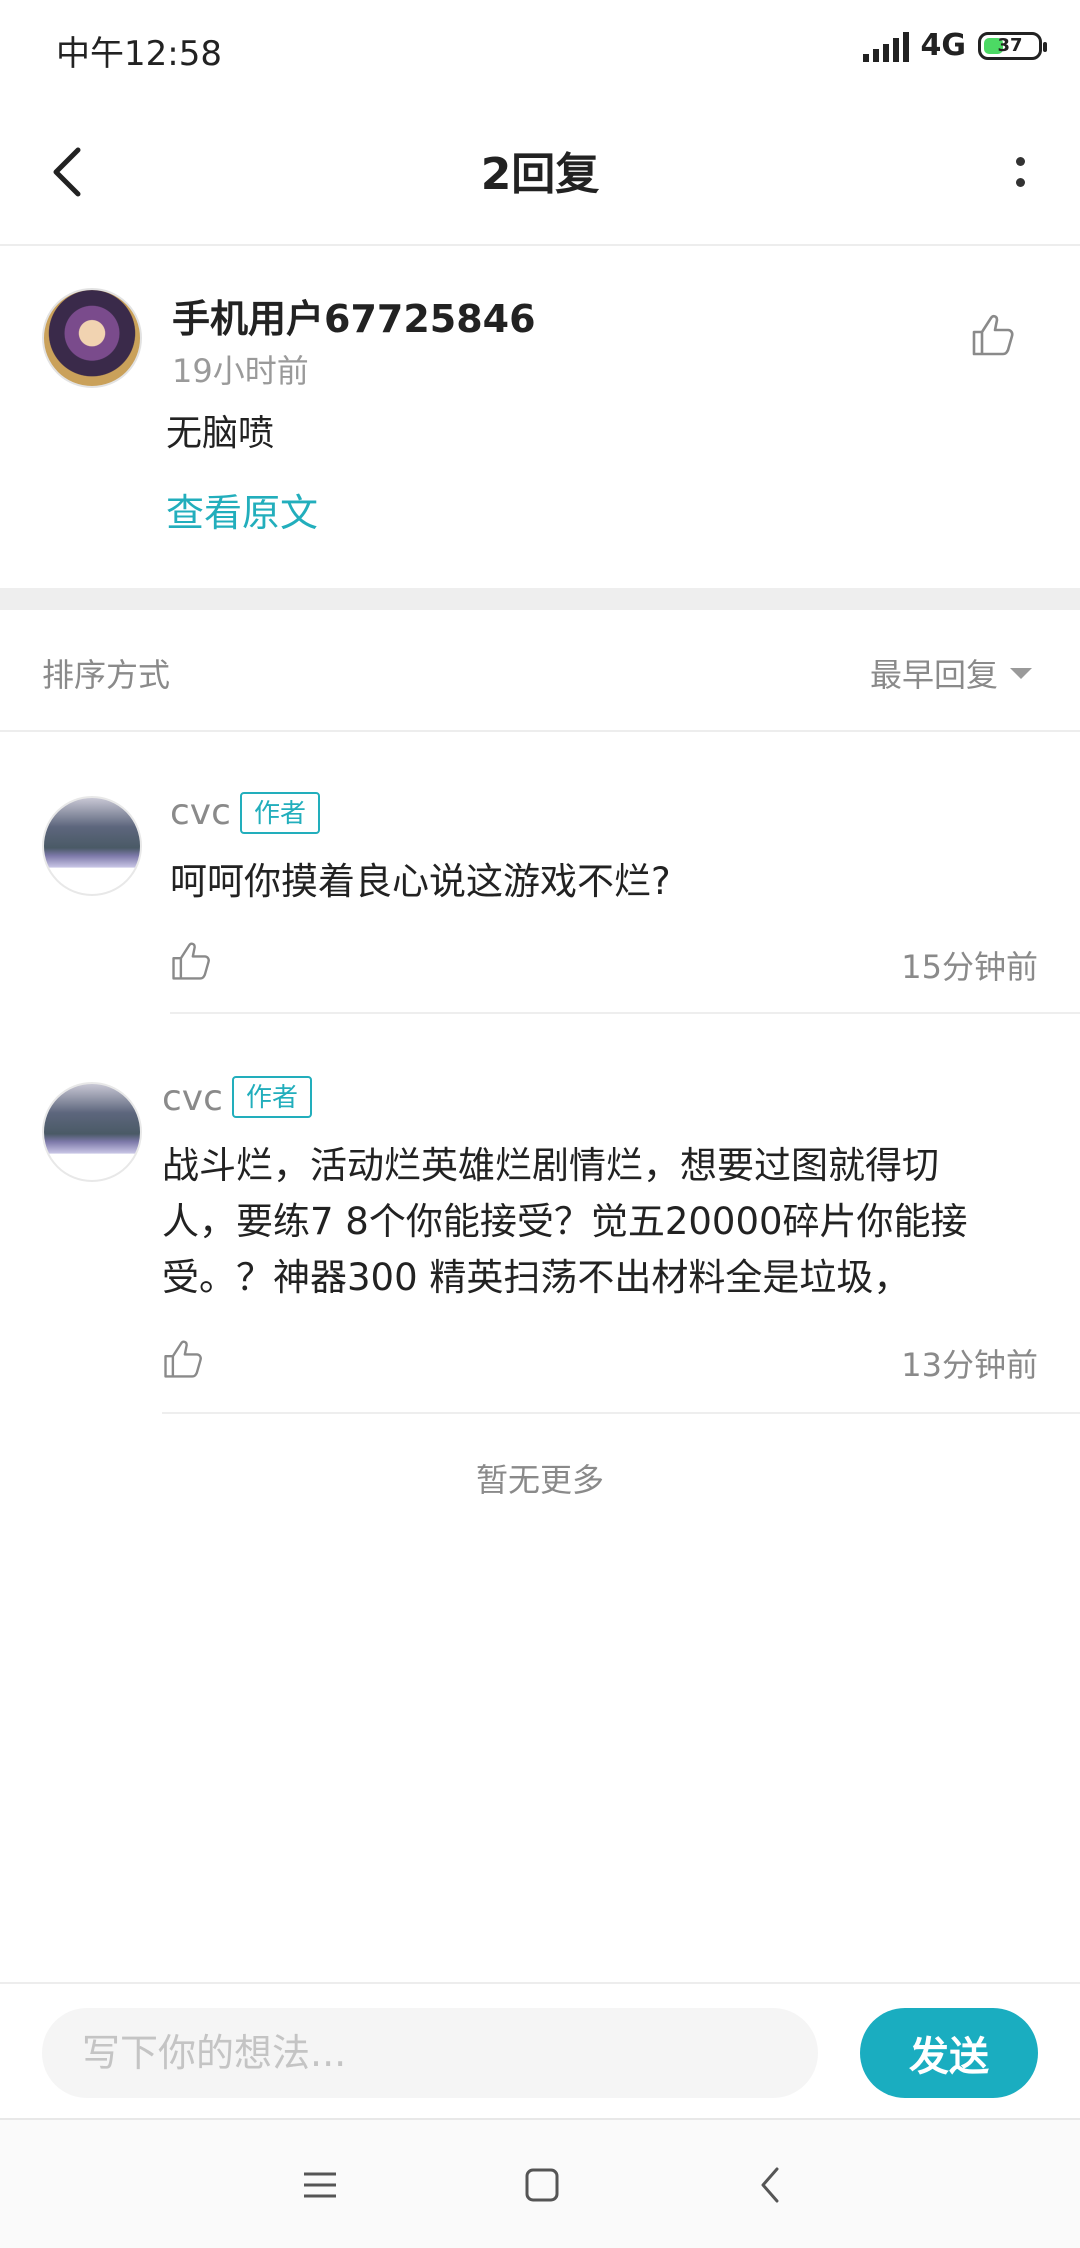 This screenshot has width=1080, height=2248. Describe the element at coordinates (240, 371) in the screenshot. I see `original-timestamp: 19小时前` at that location.